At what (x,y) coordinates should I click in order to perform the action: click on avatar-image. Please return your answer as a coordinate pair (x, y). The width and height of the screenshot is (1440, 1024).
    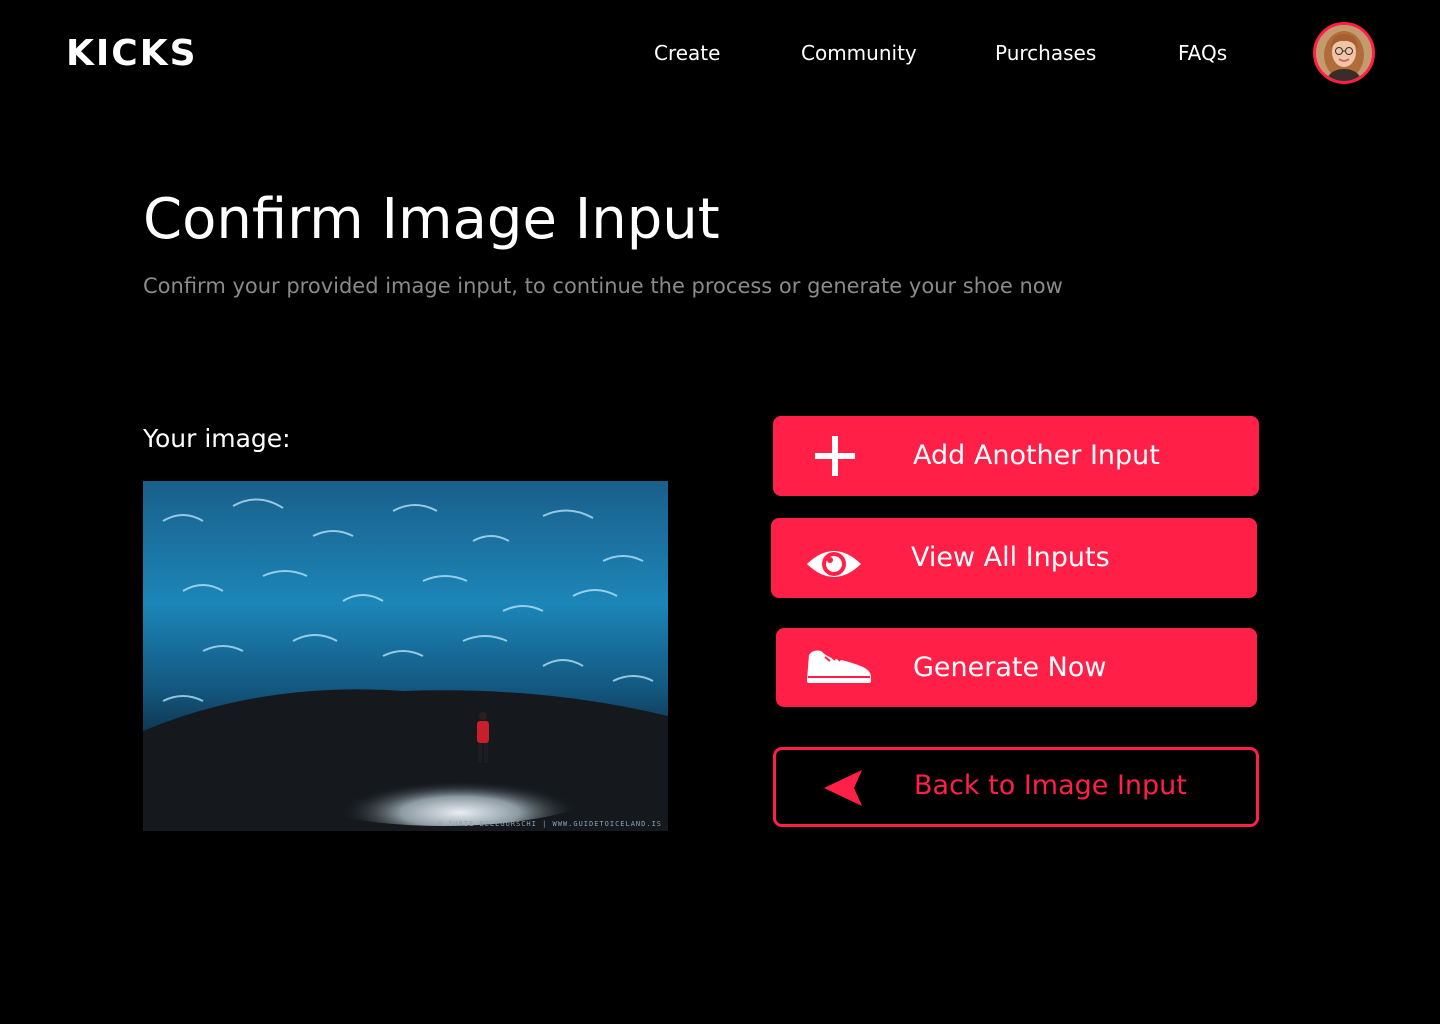
    Looking at the image, I should click on (1344, 53).